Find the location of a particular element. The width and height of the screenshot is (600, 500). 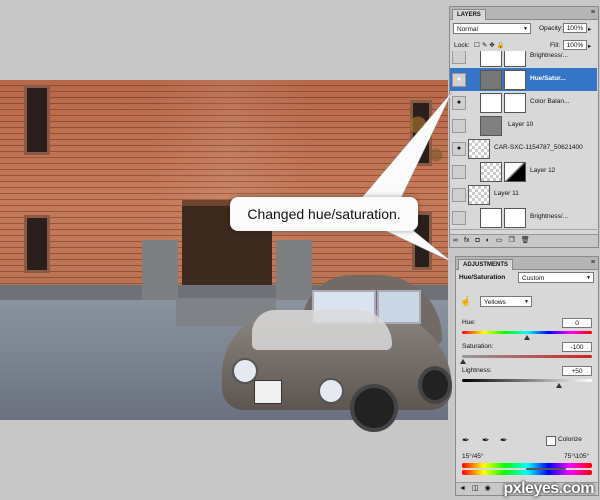

layer-row: ● CAR-SXC-1154787_50621400 is located at coordinates (523, 149).